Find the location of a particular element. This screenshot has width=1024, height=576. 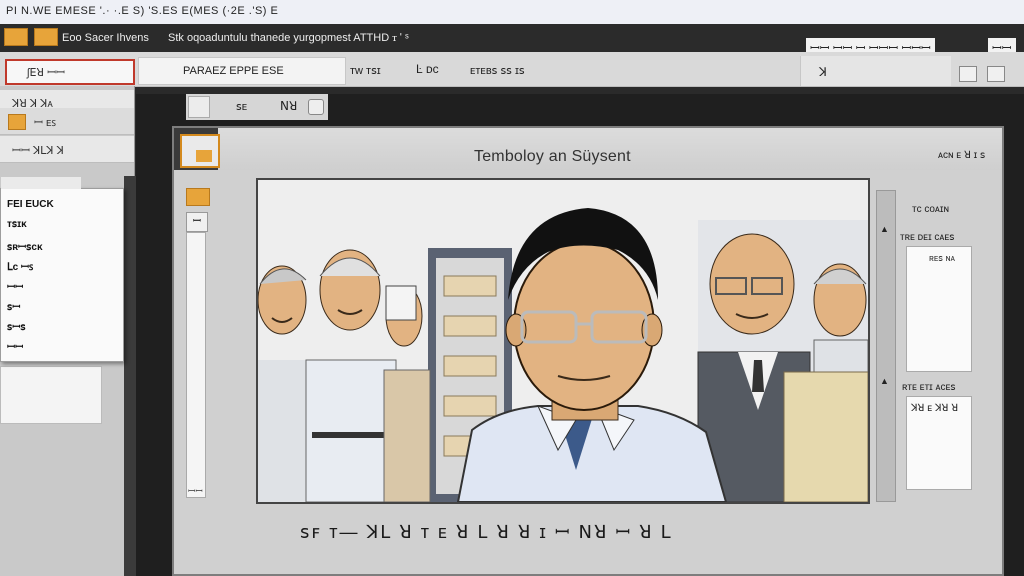

flyout-item: ꓡᴄ ꟷꜱ is located at coordinates (20, 266).